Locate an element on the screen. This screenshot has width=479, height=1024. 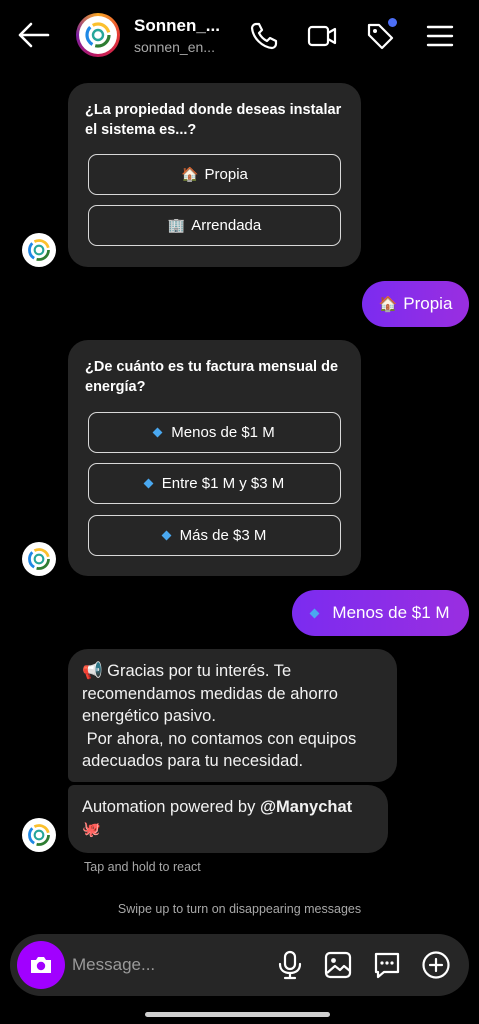
building-icon: 🏢 is located at coordinates (176, 225).